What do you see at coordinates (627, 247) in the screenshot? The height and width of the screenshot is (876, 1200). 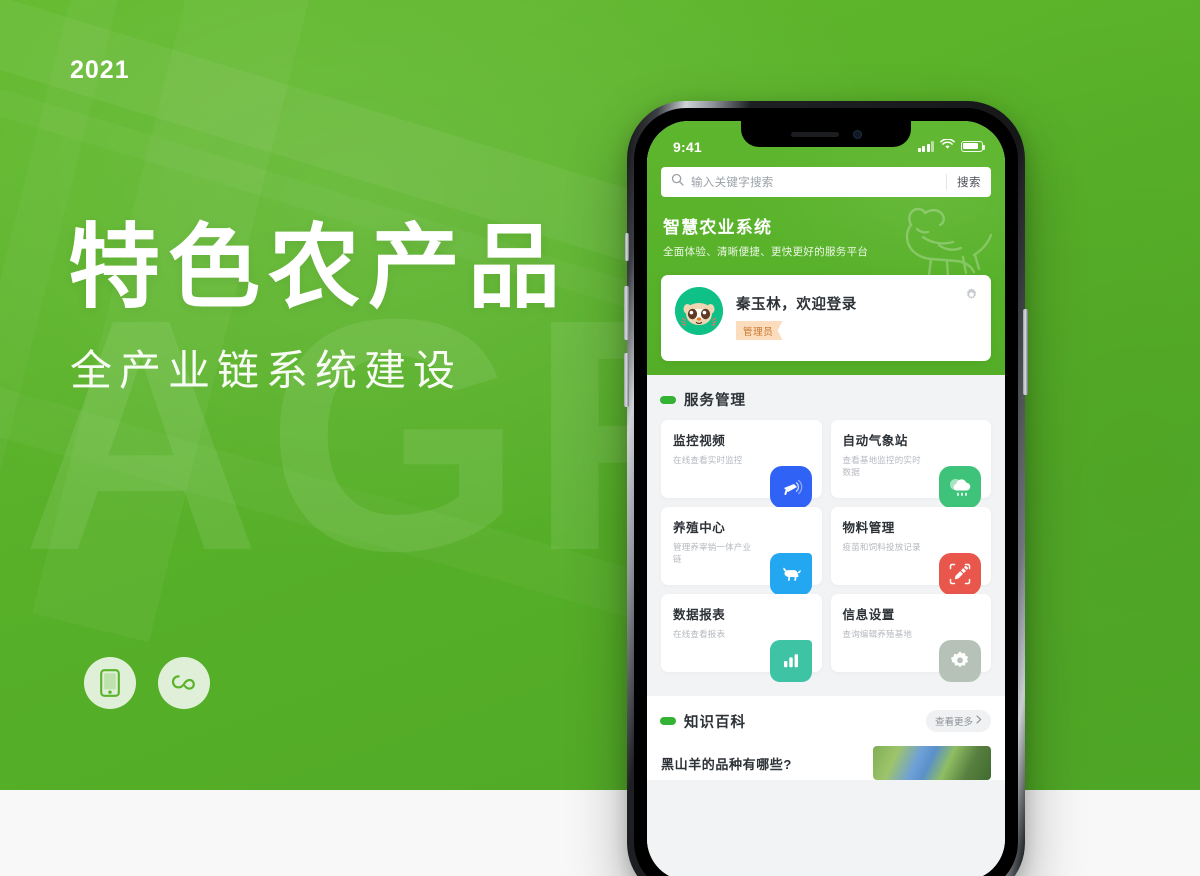 I see `mute-switch-button` at bounding box center [627, 247].